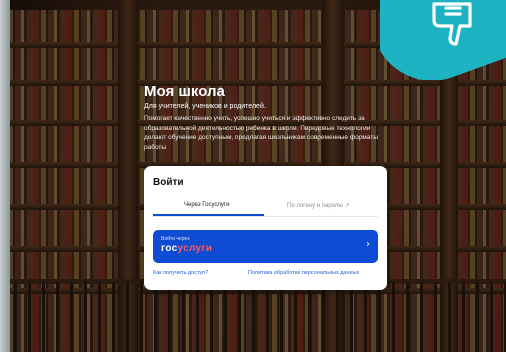  Describe the element at coordinates (180, 273) in the screenshot. I see `get-access-link: Как получить доступ?` at that location.